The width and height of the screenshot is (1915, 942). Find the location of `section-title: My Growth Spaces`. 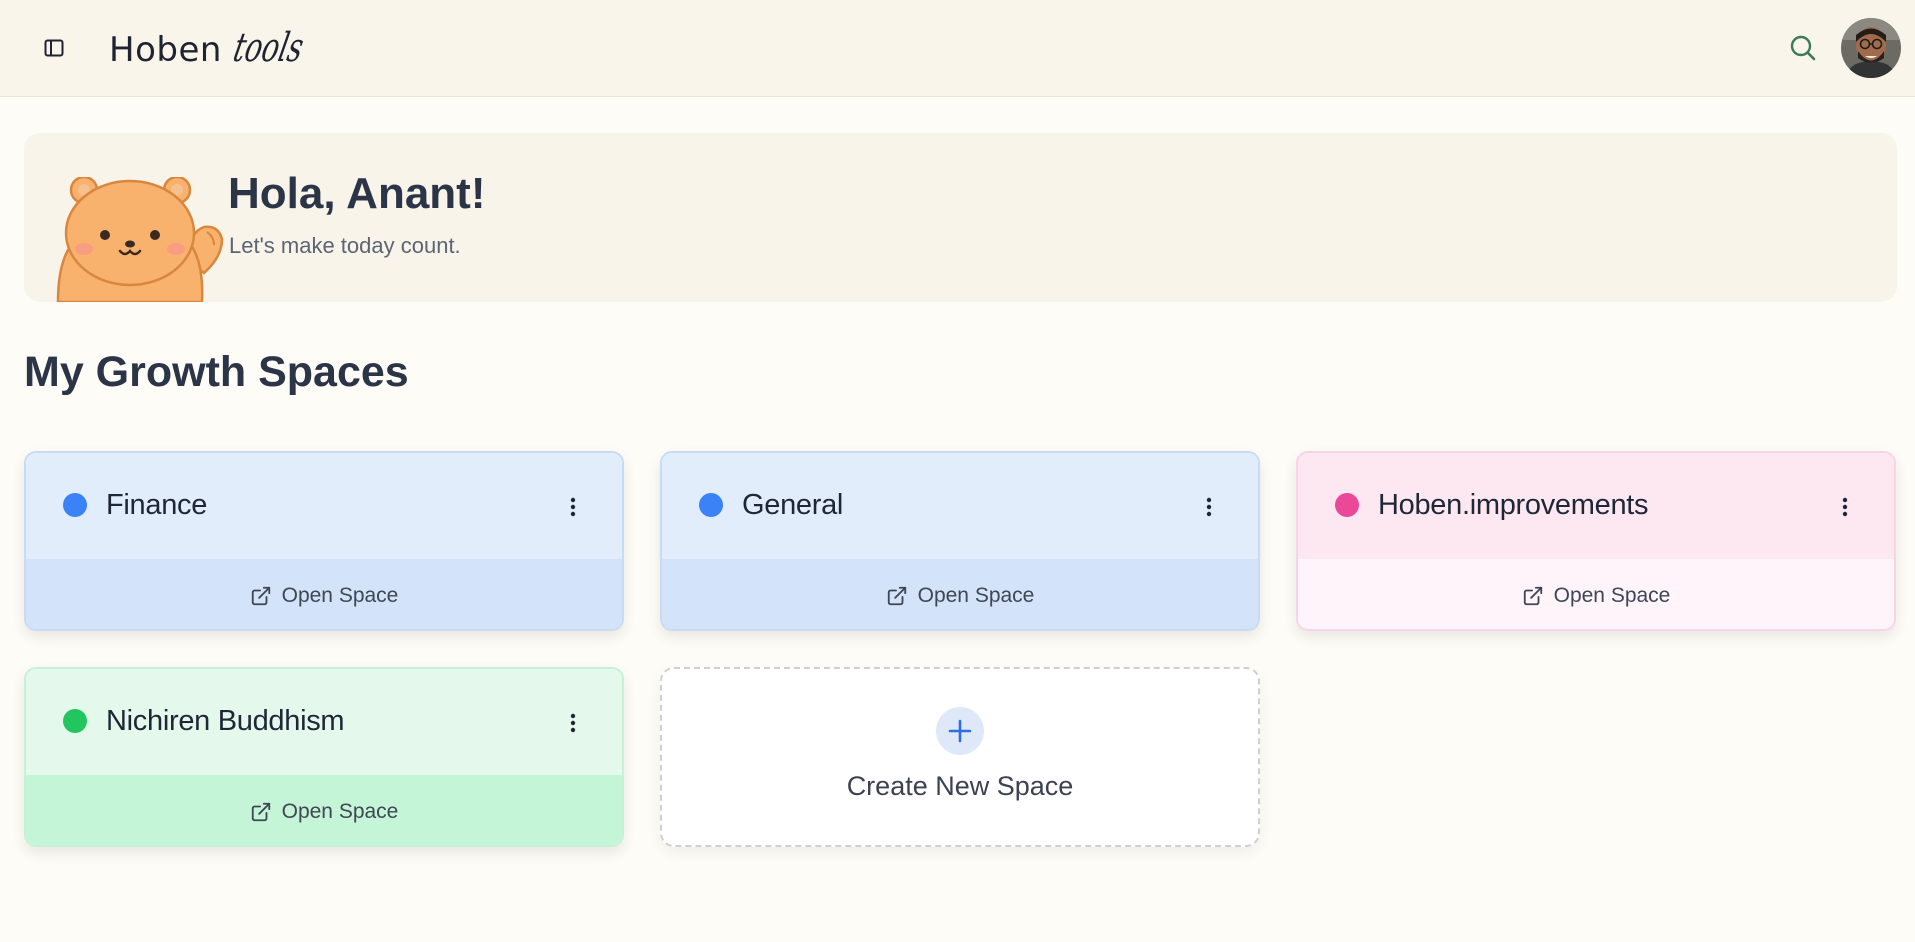

section-title: My Growth Spaces is located at coordinates (216, 372).